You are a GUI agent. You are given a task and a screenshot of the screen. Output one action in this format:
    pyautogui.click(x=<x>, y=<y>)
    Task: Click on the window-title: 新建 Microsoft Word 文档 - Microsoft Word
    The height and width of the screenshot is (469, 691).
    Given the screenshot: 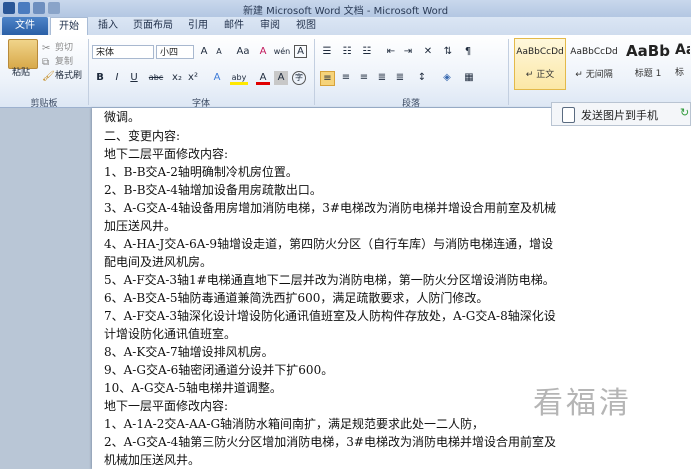 What is the action you would take?
    pyautogui.click(x=345, y=11)
    